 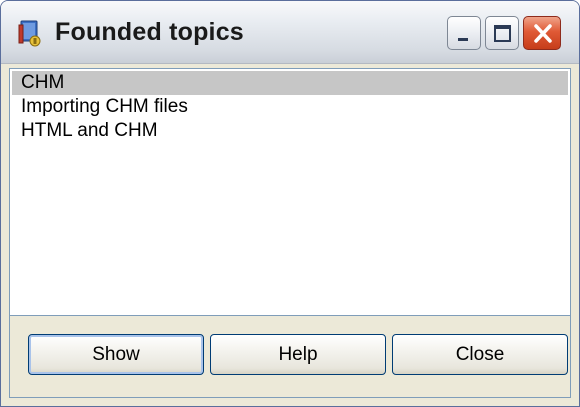 What do you see at coordinates (290, 131) in the screenshot?
I see `list-item: HTML and CHM` at bounding box center [290, 131].